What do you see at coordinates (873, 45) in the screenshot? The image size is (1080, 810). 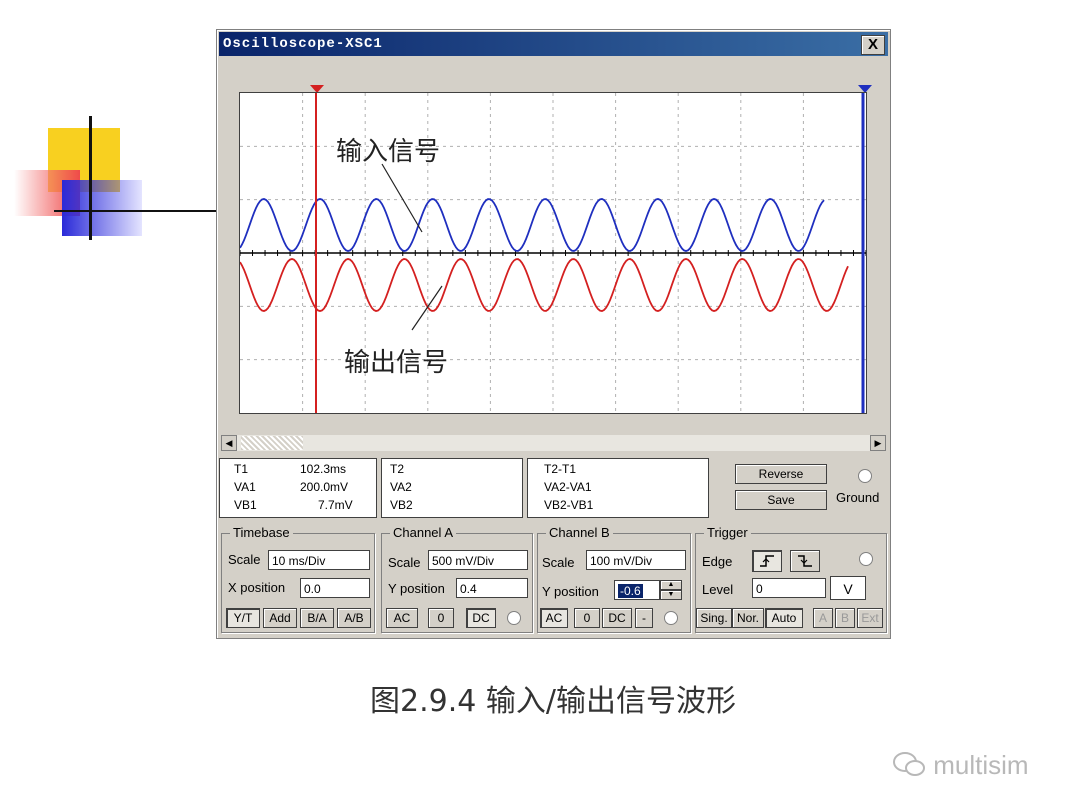 I see `close-button: X` at bounding box center [873, 45].